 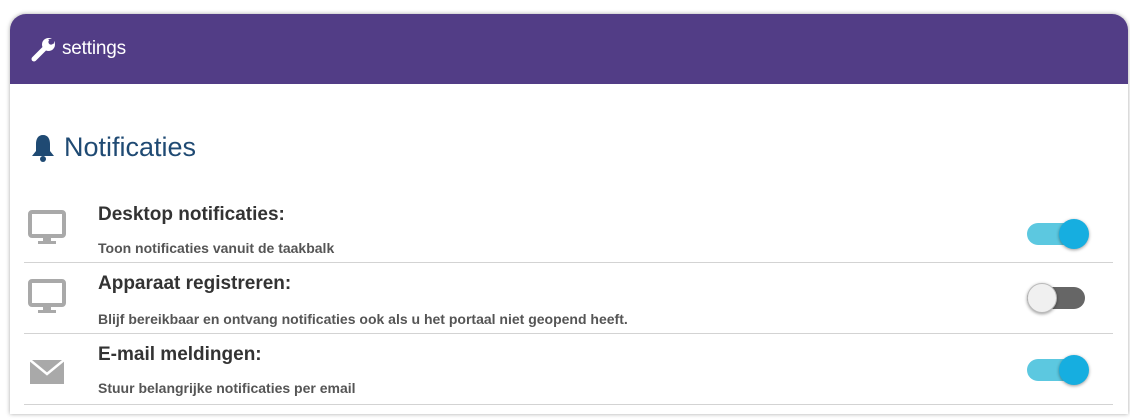 I want to click on wrench-icon, so click(x=44, y=49).